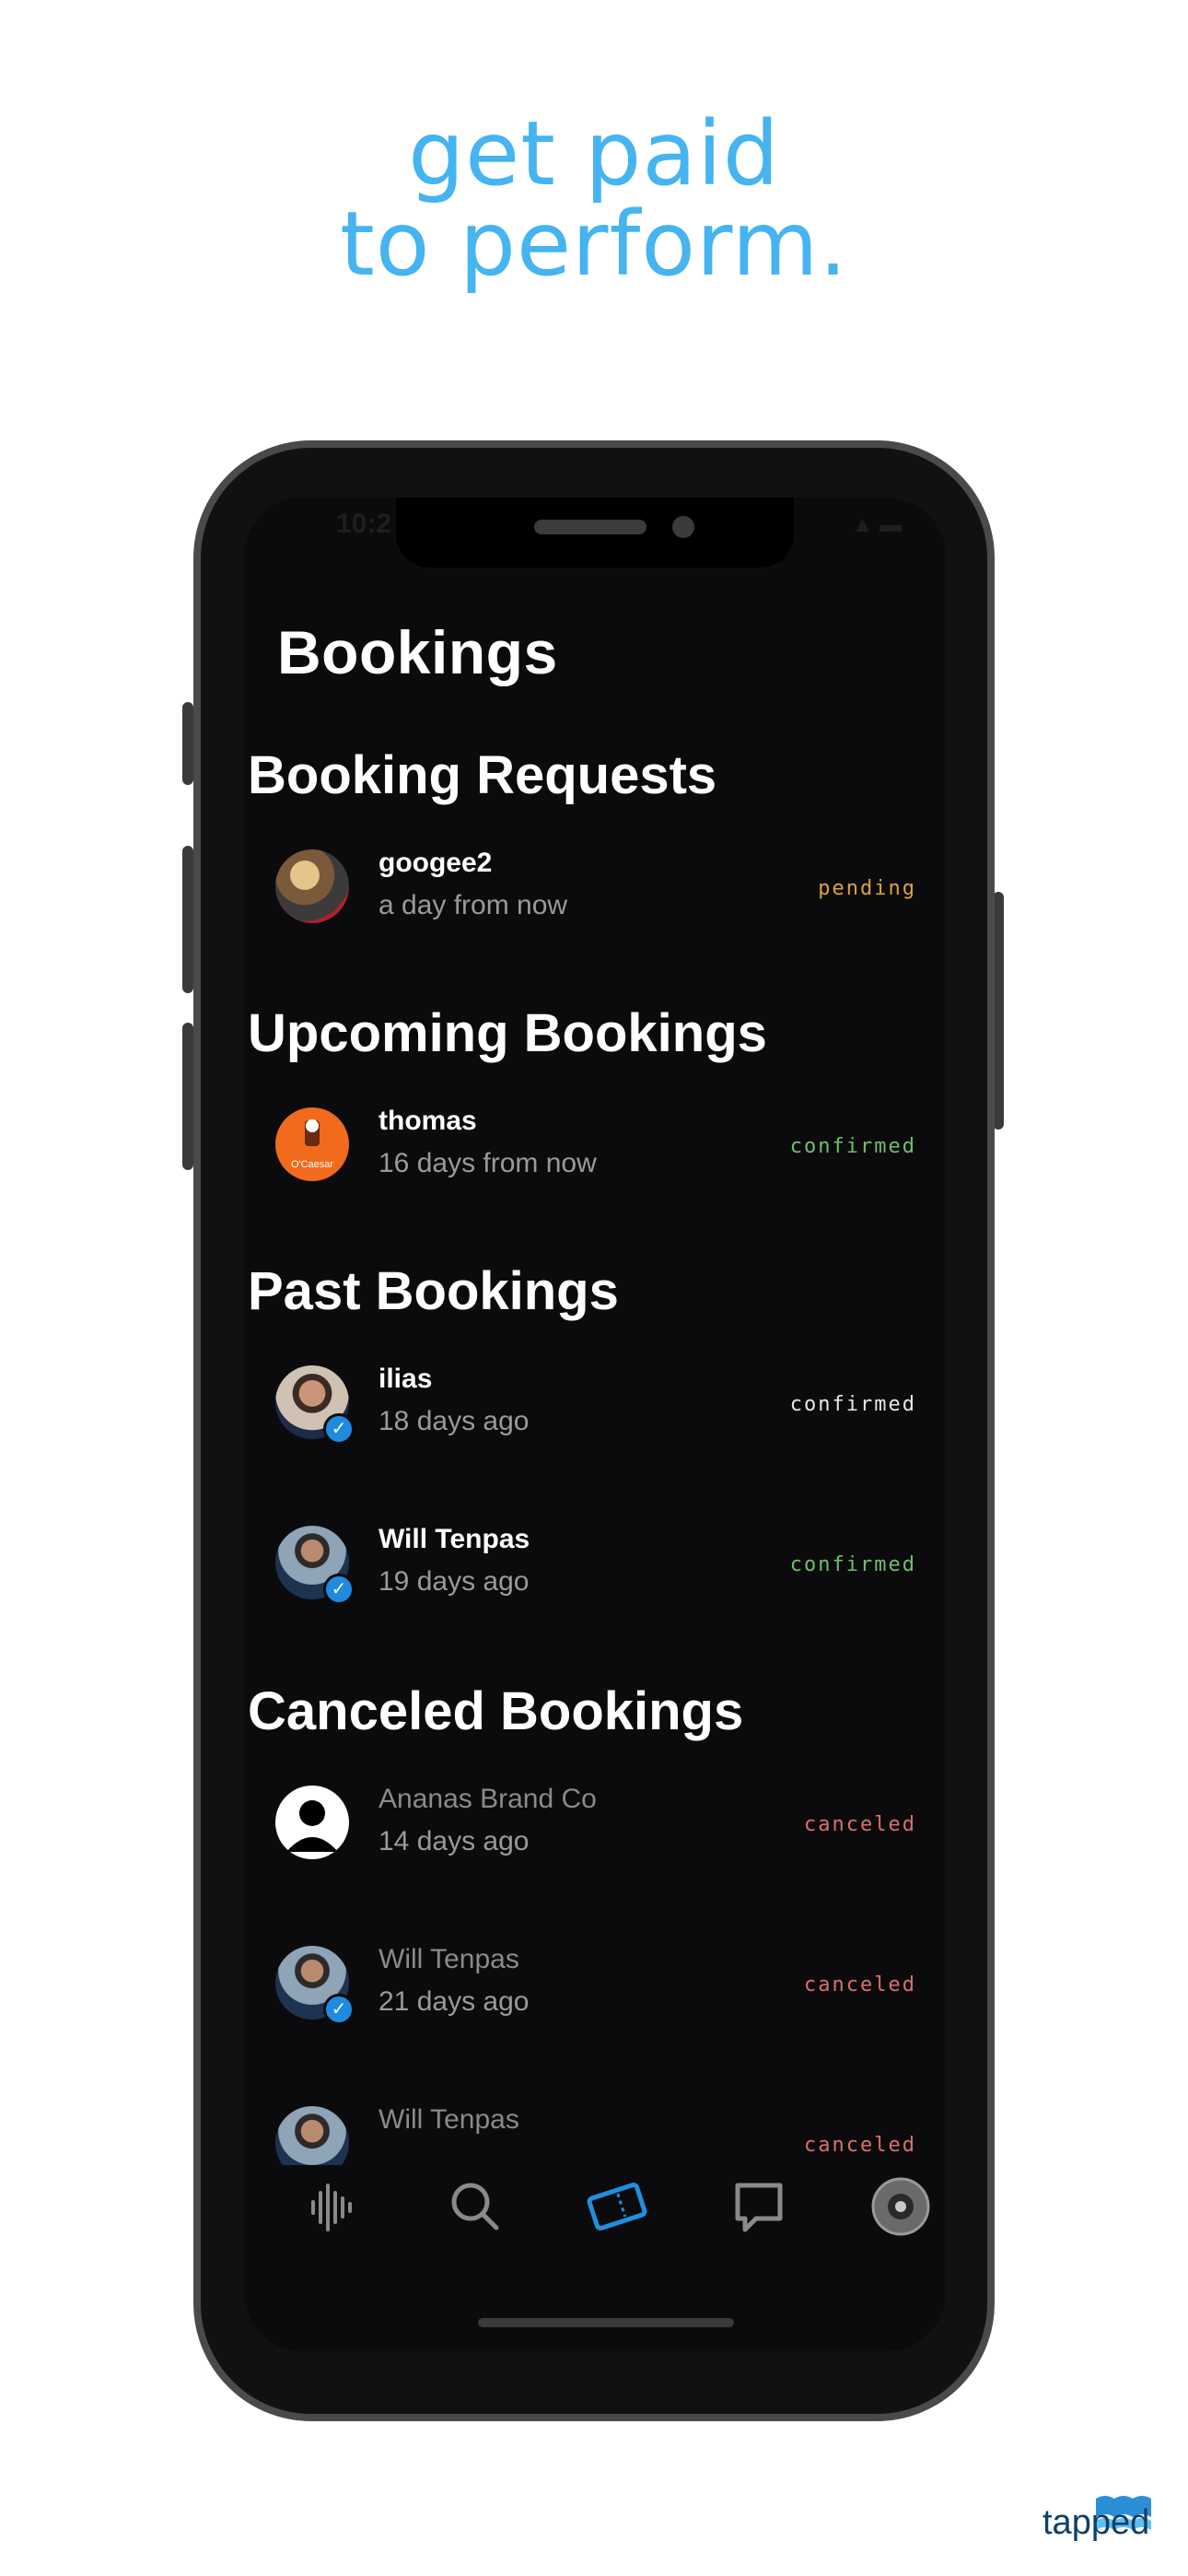 The height and width of the screenshot is (2576, 1188). Describe the element at coordinates (454, 2001) in the screenshot. I see `booking-time: 21 days ago` at that location.